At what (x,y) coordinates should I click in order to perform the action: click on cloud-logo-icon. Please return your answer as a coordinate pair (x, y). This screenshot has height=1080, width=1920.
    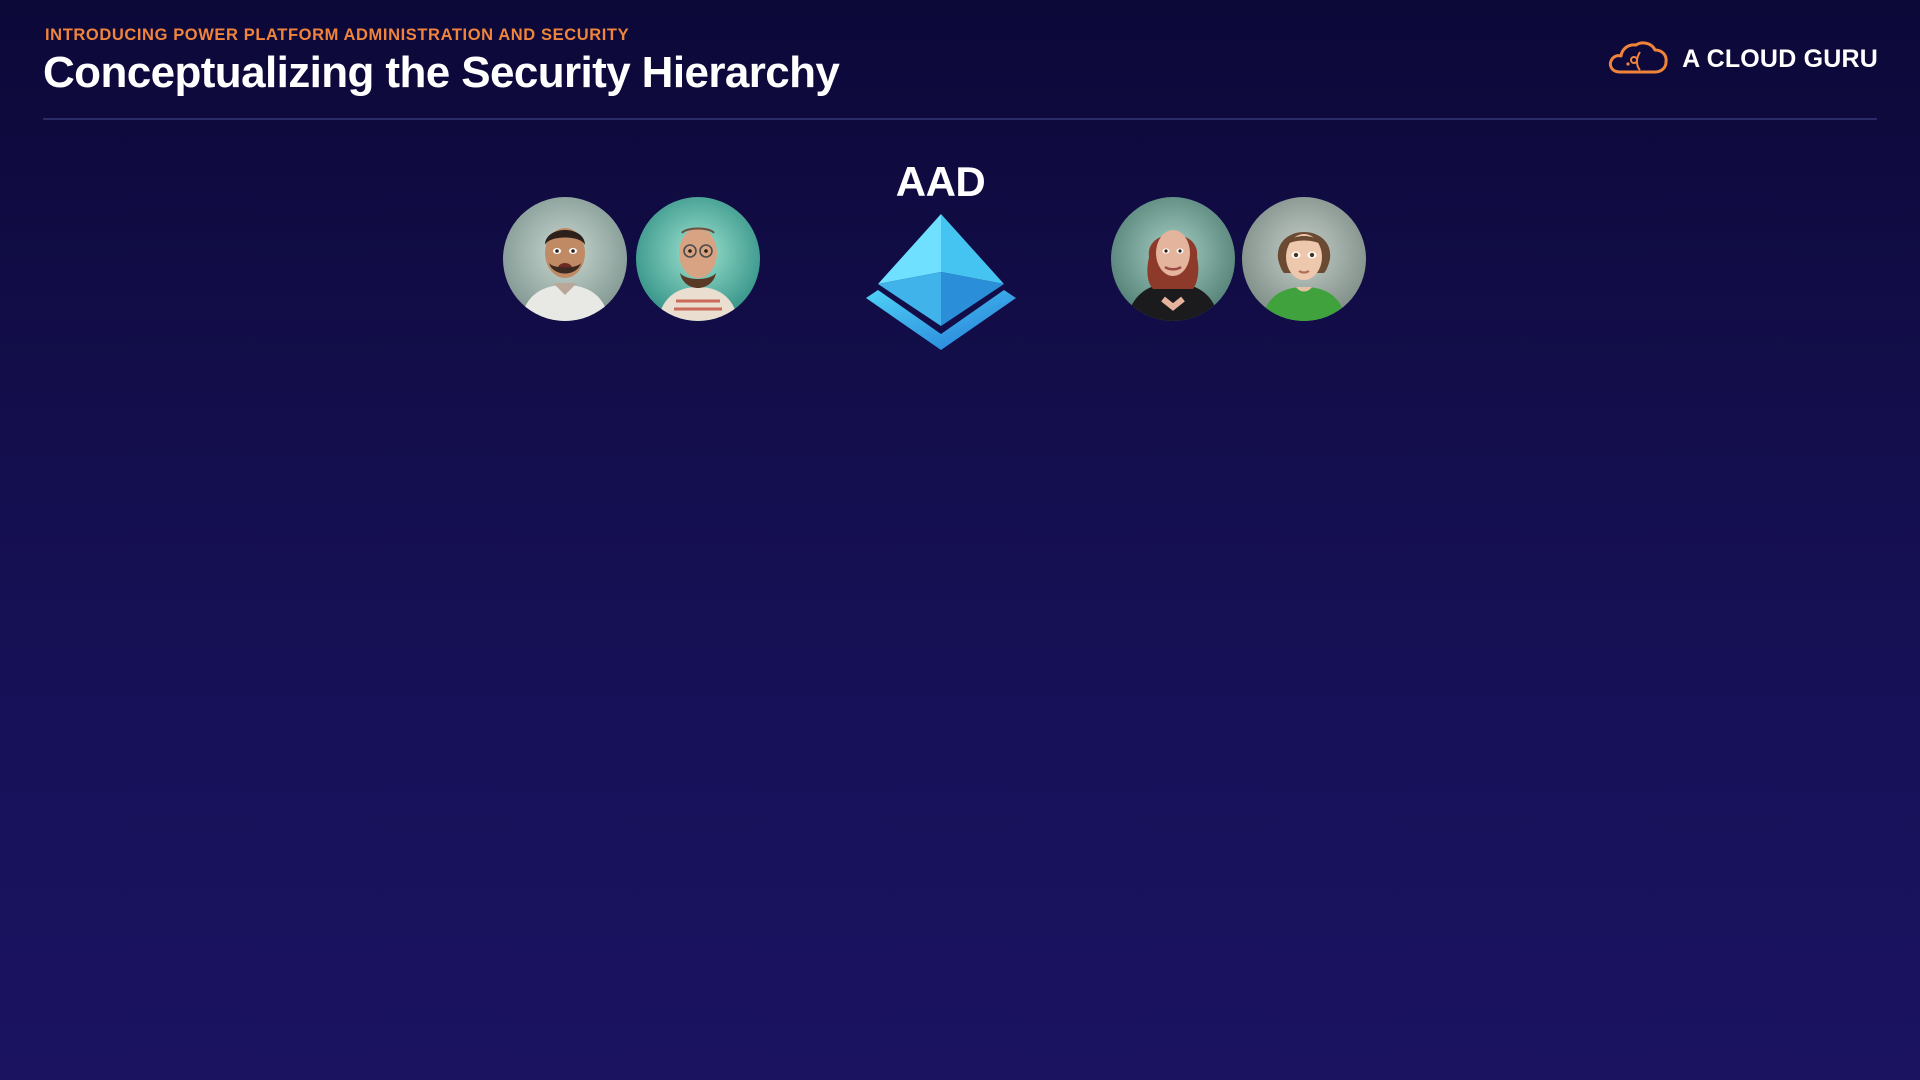
    Looking at the image, I should click on (1638, 57).